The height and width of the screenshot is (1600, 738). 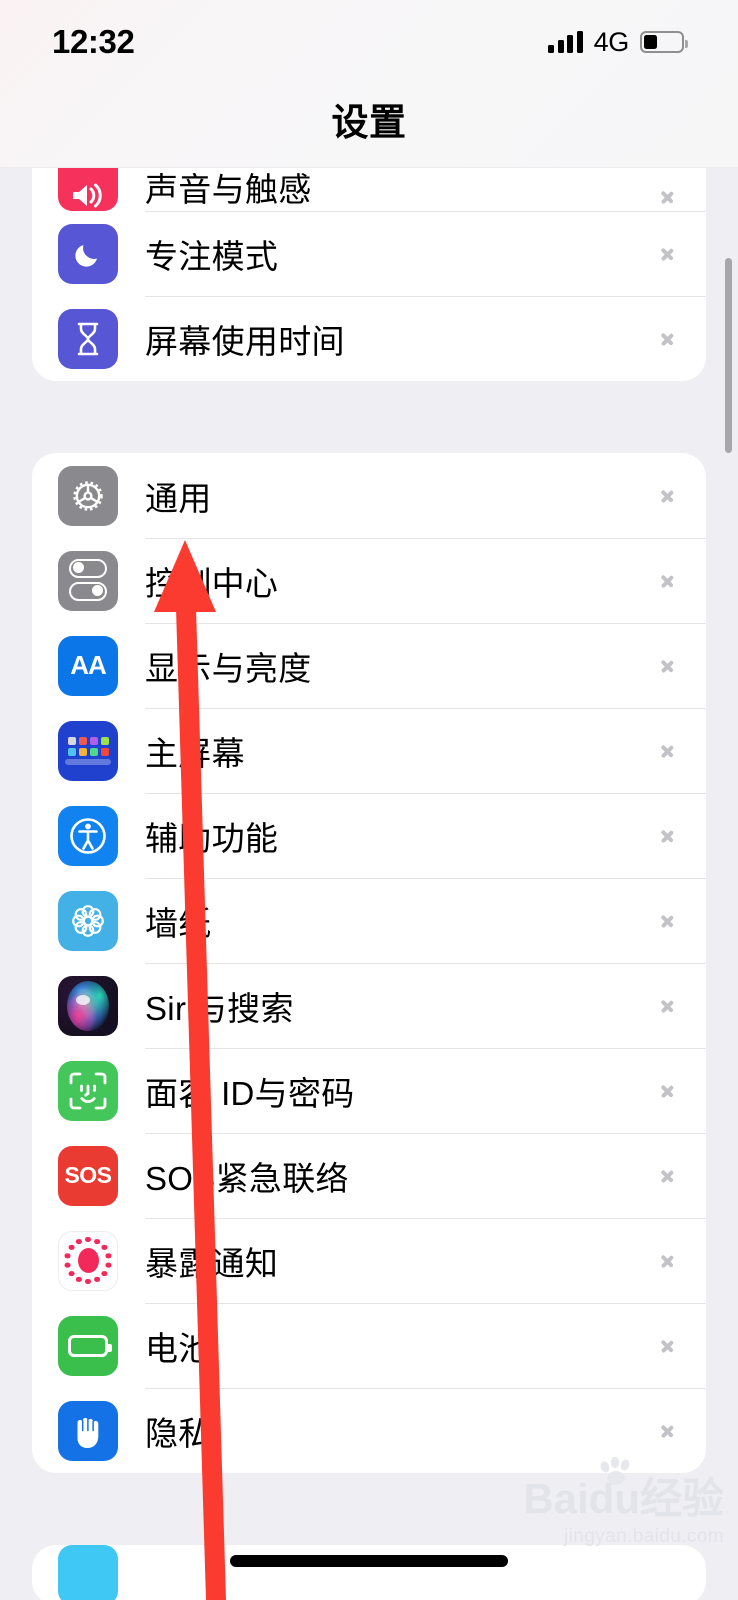 What do you see at coordinates (219, 1008) in the screenshot?
I see `settings-row-label: Siri与搜索` at bounding box center [219, 1008].